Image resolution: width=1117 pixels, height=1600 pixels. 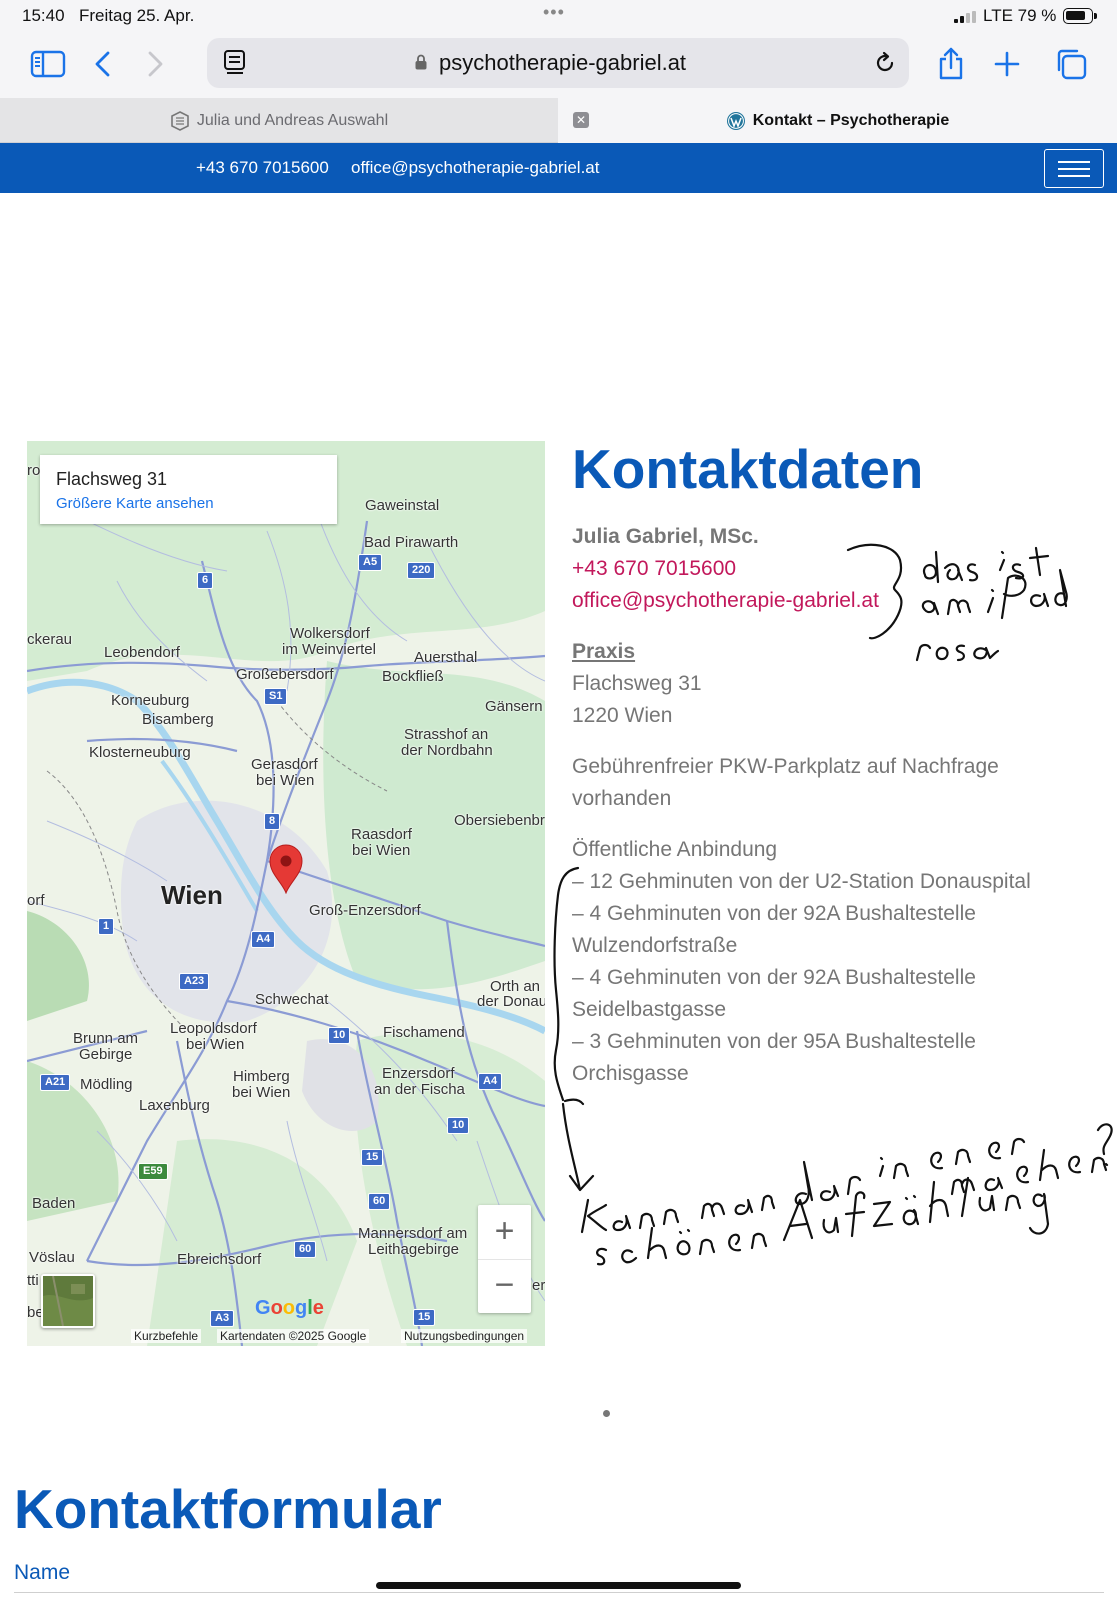 What do you see at coordinates (413, 676) in the screenshot?
I see `map-label: Bockfließ` at bounding box center [413, 676].